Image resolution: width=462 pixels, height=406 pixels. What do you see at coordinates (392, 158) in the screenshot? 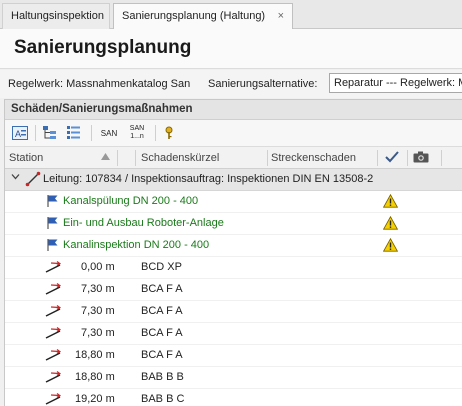
I see `checkmark-icon` at bounding box center [392, 158].